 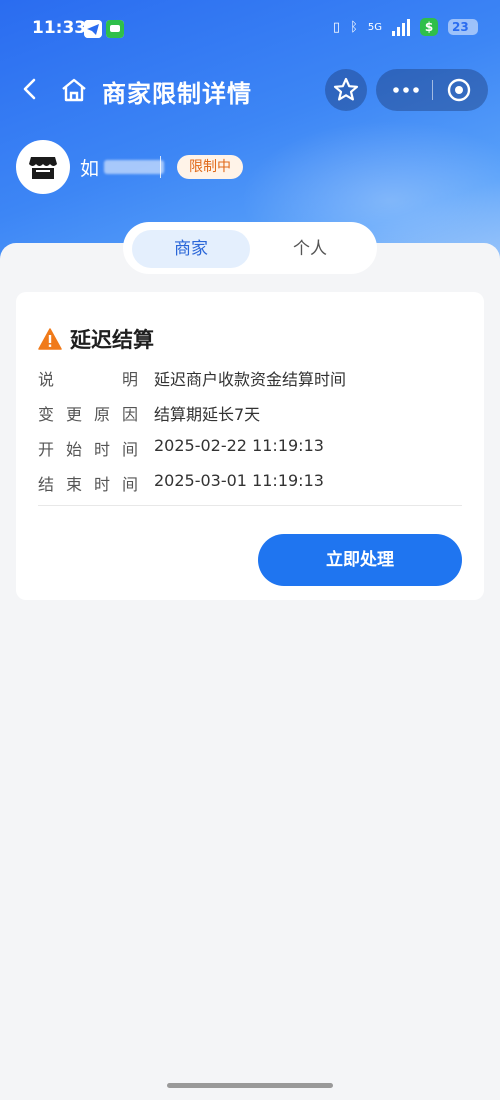 I want to click on tab-merchant: 商家, so click(x=191, y=249).